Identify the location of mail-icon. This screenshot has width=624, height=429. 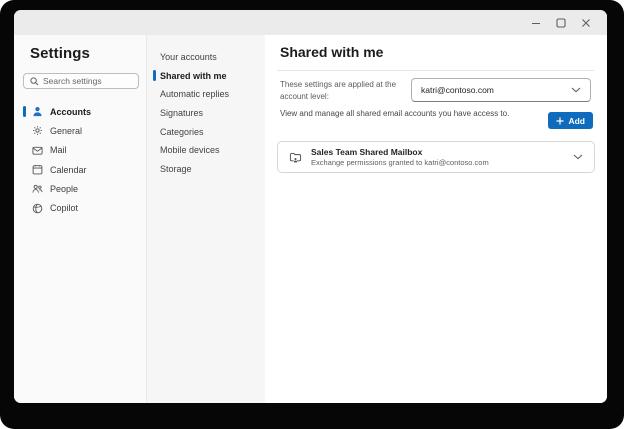
(37, 150).